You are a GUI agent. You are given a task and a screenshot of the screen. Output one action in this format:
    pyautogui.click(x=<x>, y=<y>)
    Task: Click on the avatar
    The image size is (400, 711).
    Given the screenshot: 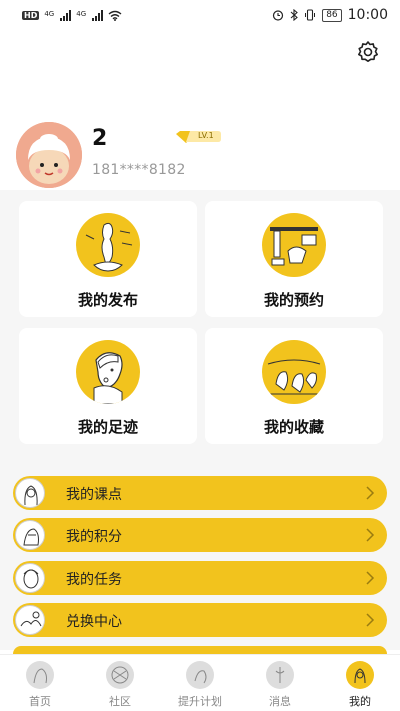 What is the action you would take?
    pyautogui.click(x=49, y=155)
    